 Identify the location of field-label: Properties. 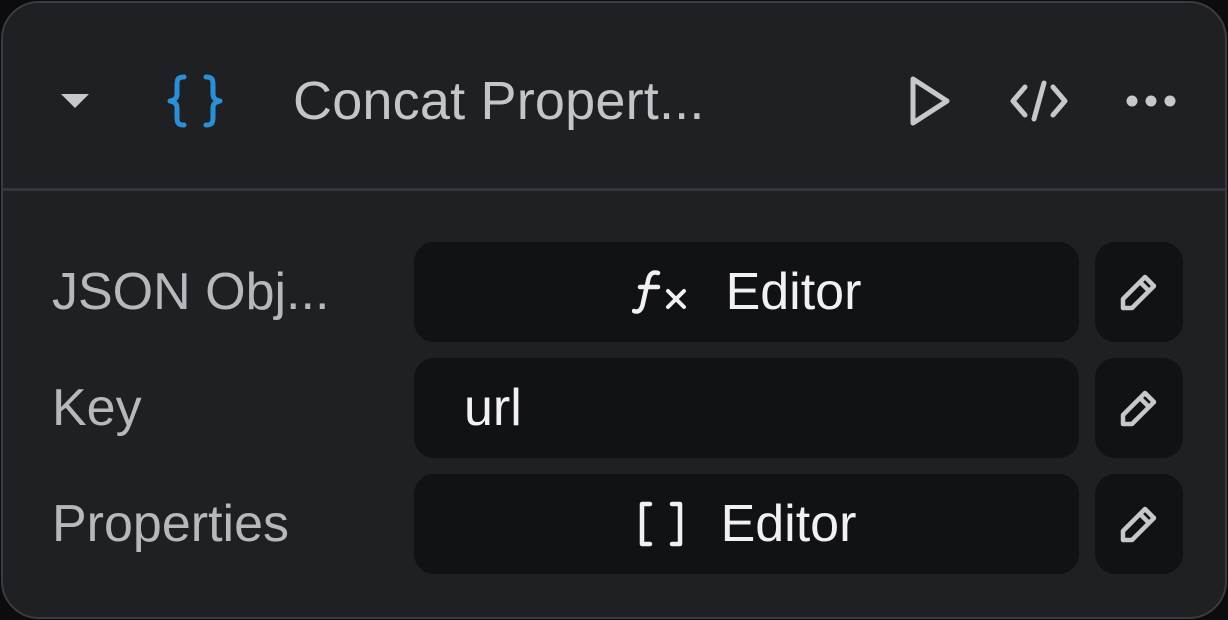
(170, 524).